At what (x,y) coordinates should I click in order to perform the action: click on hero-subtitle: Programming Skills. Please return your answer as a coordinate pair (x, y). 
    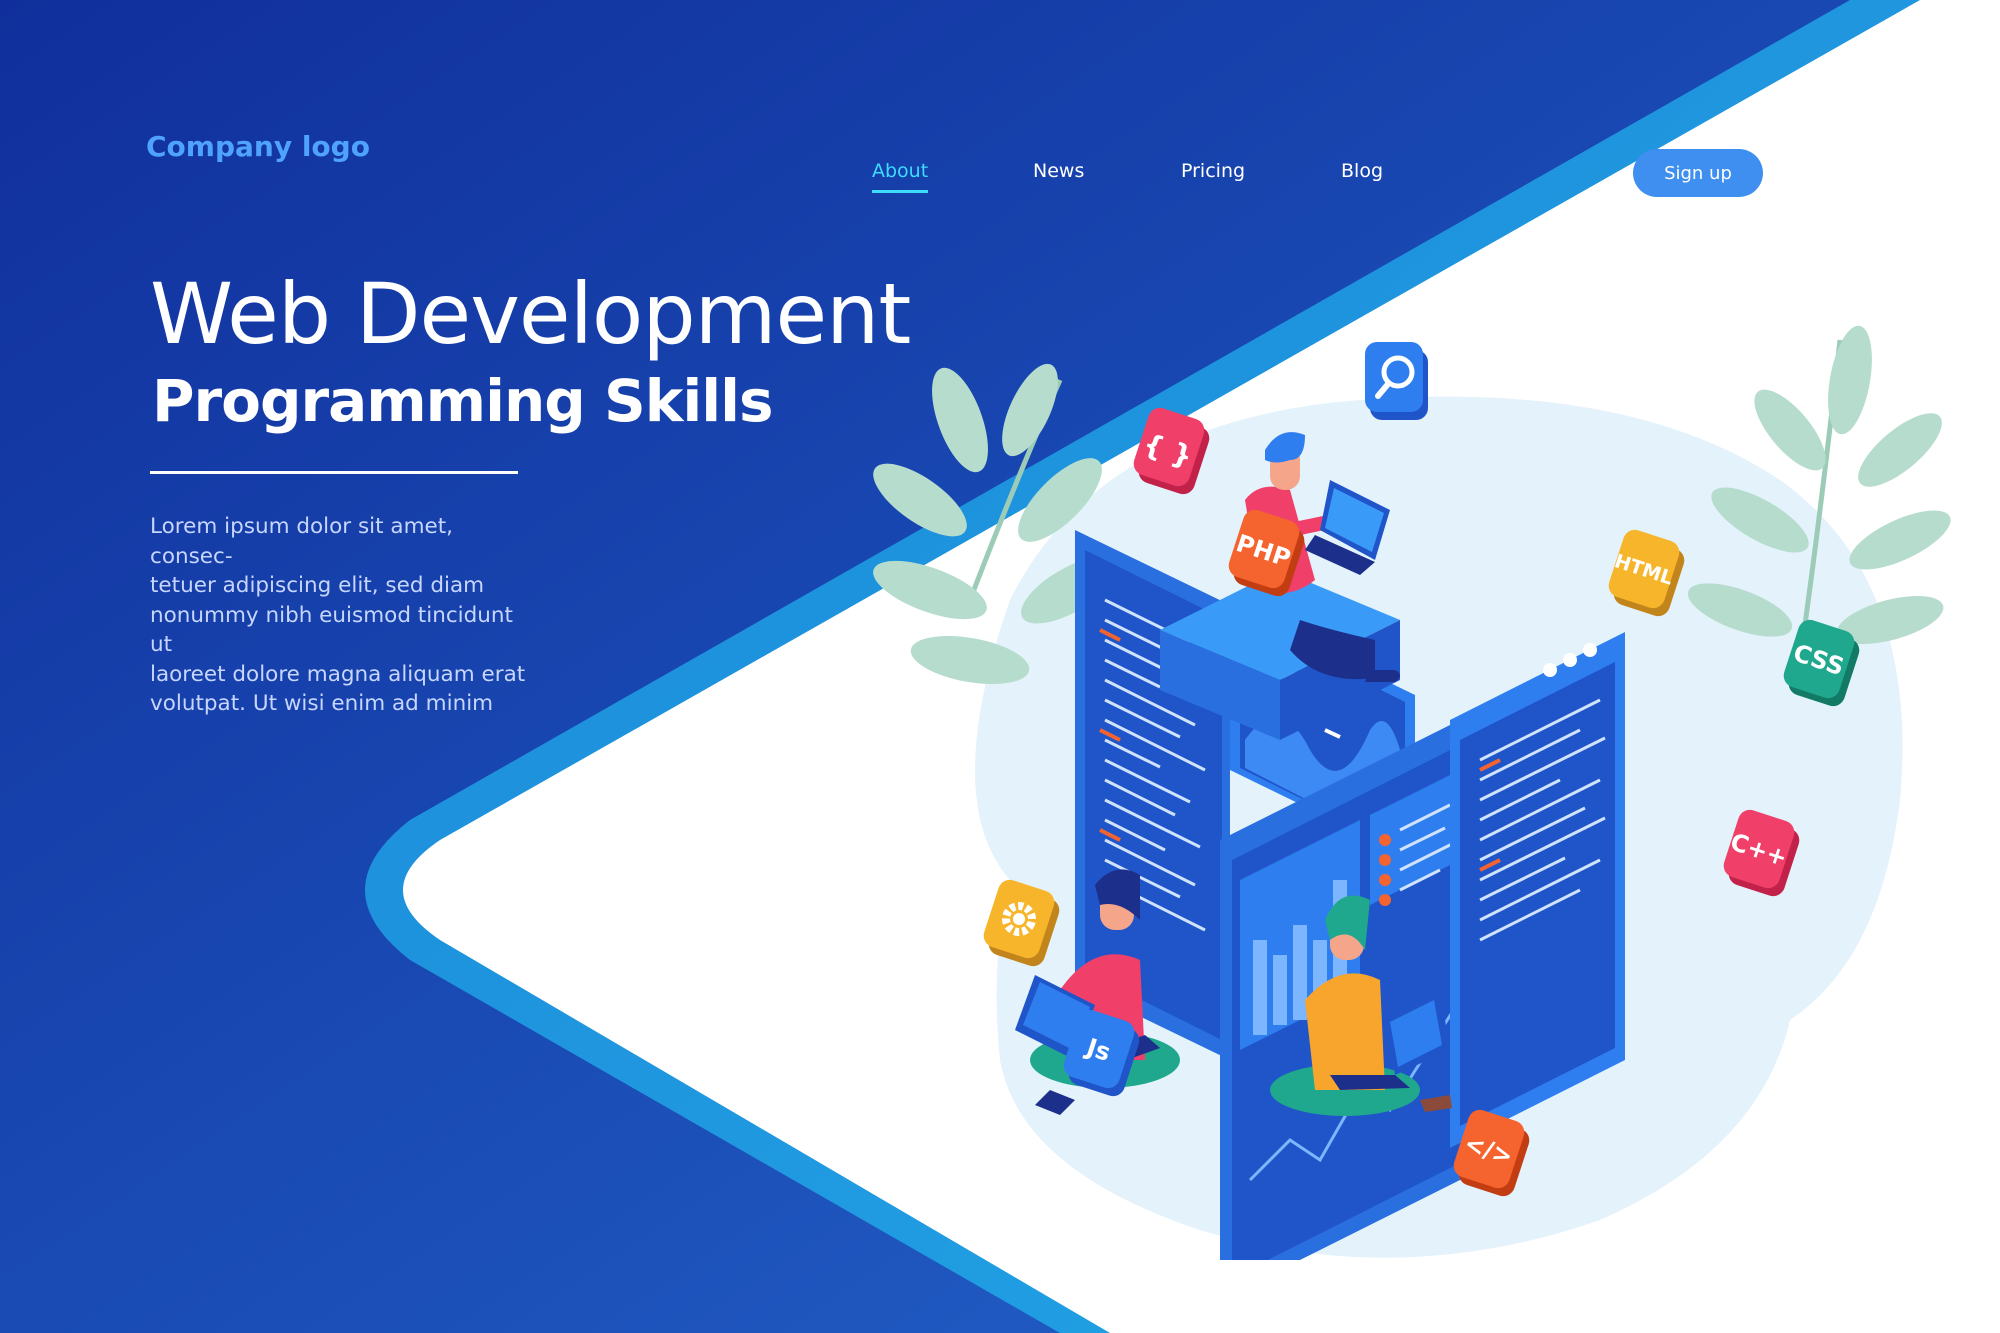
    Looking at the image, I should click on (462, 401).